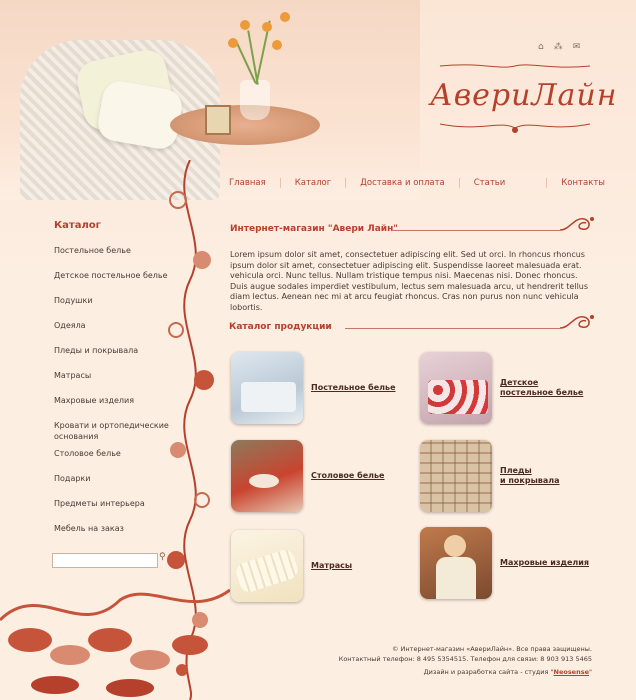  Describe the element at coordinates (119, 357) in the screenshot. I see `sidebar-item: Пледы и покрывала` at that location.